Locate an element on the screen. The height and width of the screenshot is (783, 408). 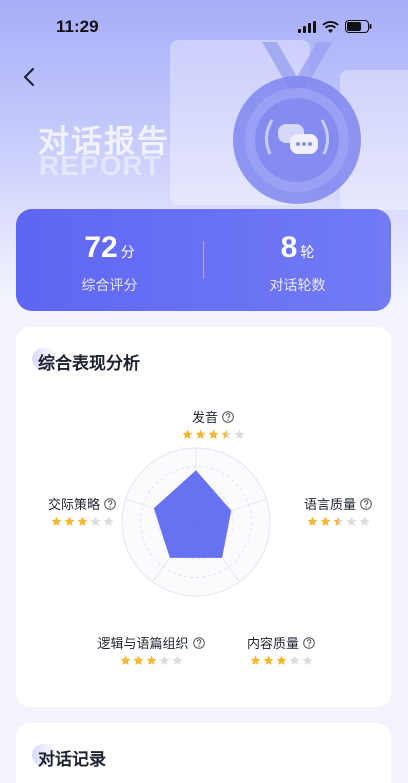
dimension-label-row: 内容质量 is located at coordinates (281, 642).